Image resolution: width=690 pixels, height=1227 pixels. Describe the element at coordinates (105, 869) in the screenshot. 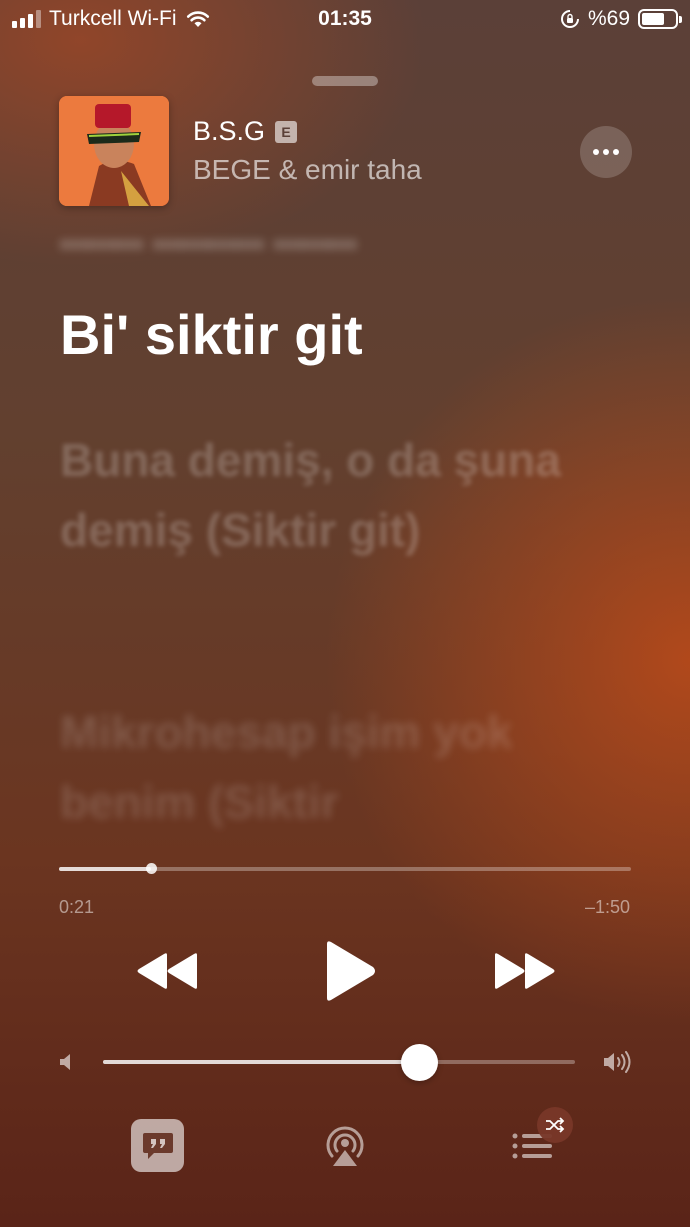

I see `playback-progress-fill` at that location.